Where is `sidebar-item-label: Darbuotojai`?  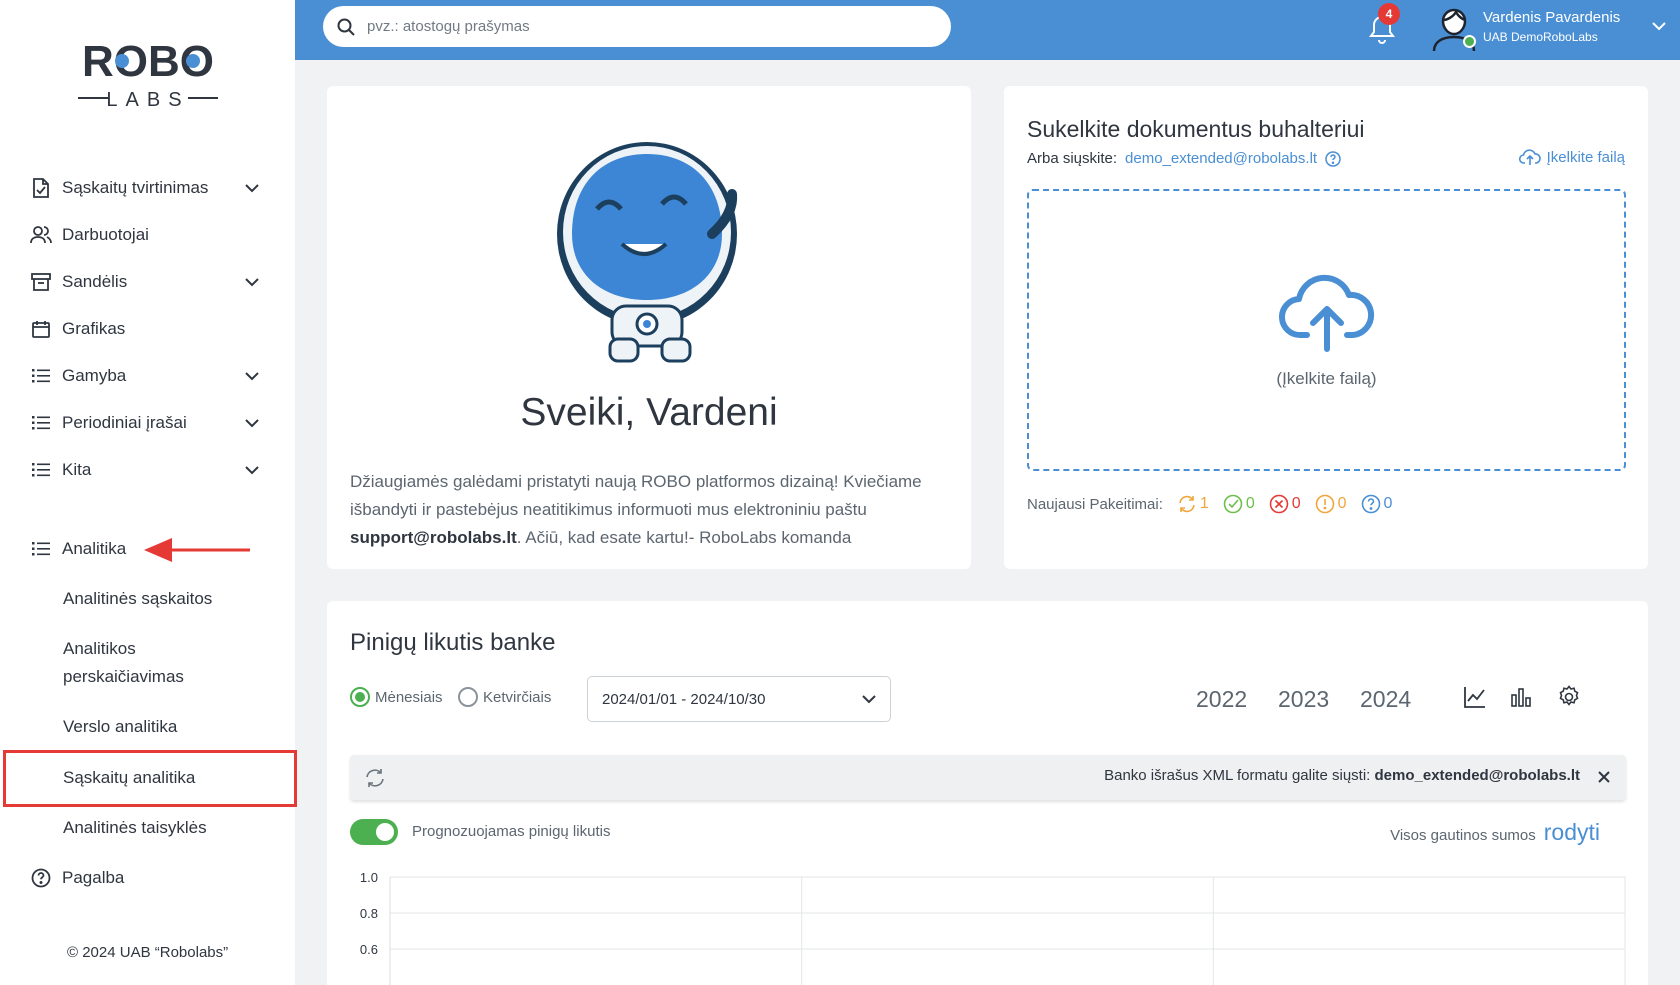
sidebar-item-label: Darbuotojai is located at coordinates (105, 234).